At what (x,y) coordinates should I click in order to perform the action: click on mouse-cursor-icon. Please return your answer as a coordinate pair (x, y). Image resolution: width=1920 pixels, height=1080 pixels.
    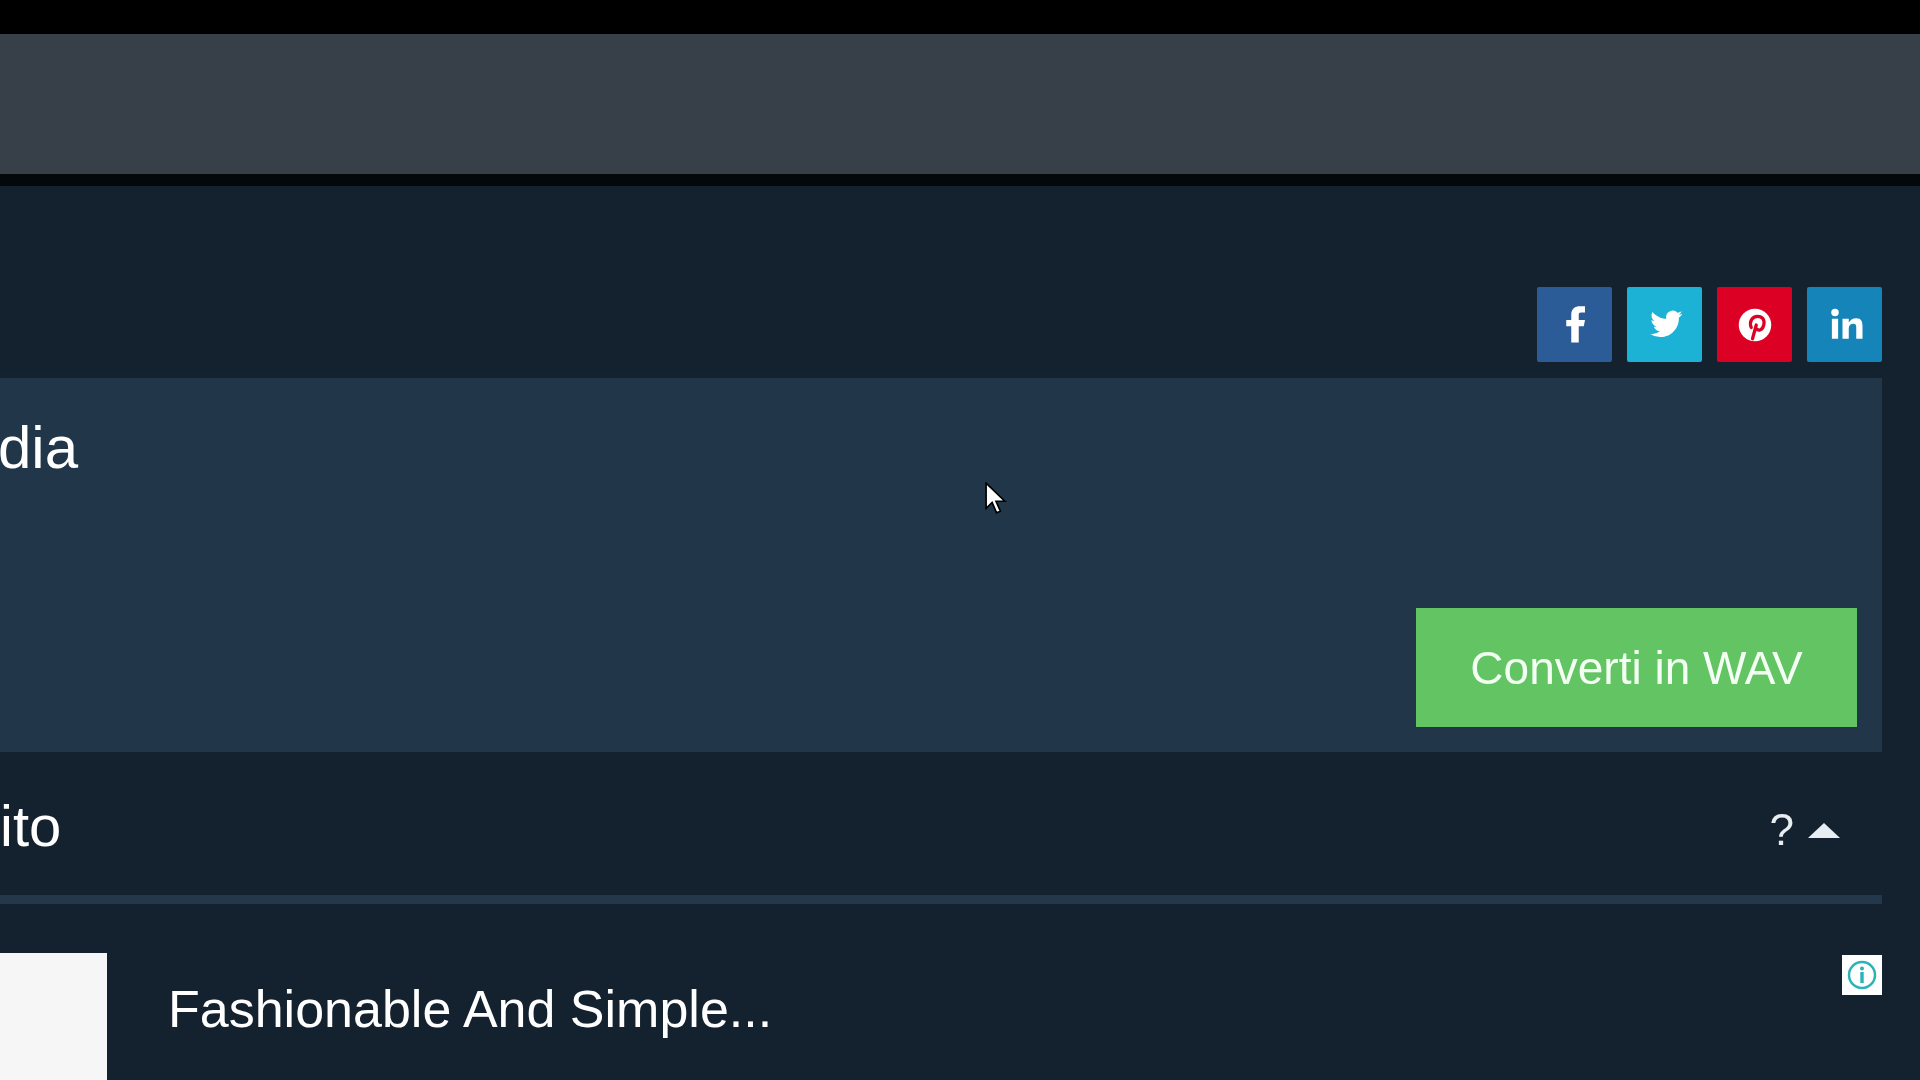
    Looking at the image, I should click on (996, 498).